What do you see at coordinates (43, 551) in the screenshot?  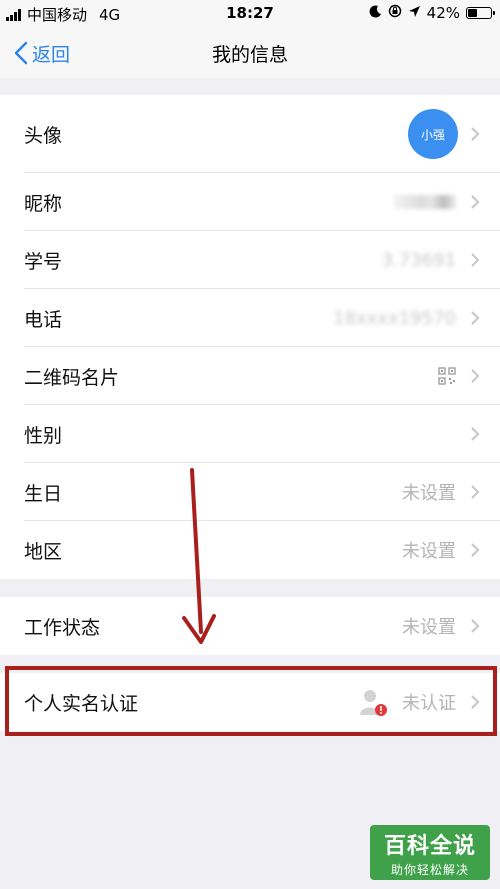 I see `region-label: 地区` at bounding box center [43, 551].